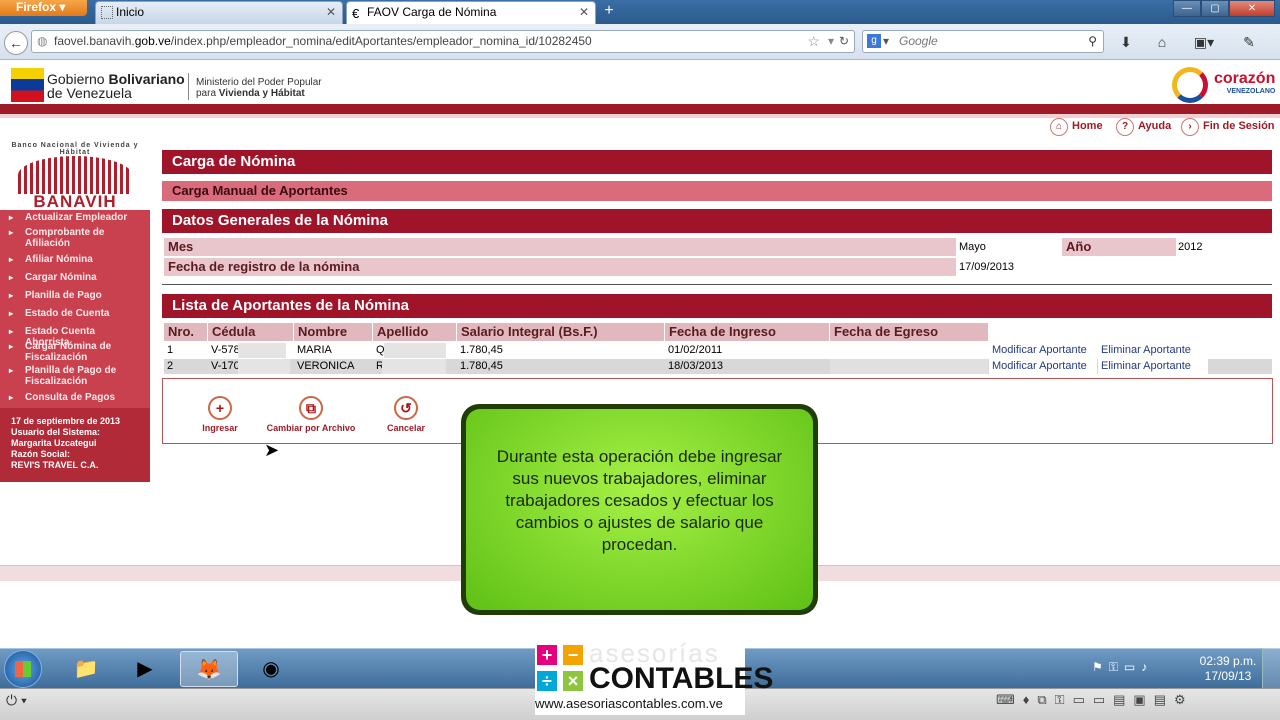 The image size is (1280, 720). What do you see at coordinates (1228, 661) in the screenshot?
I see `clock-time: 02:39 p.m.` at bounding box center [1228, 661].